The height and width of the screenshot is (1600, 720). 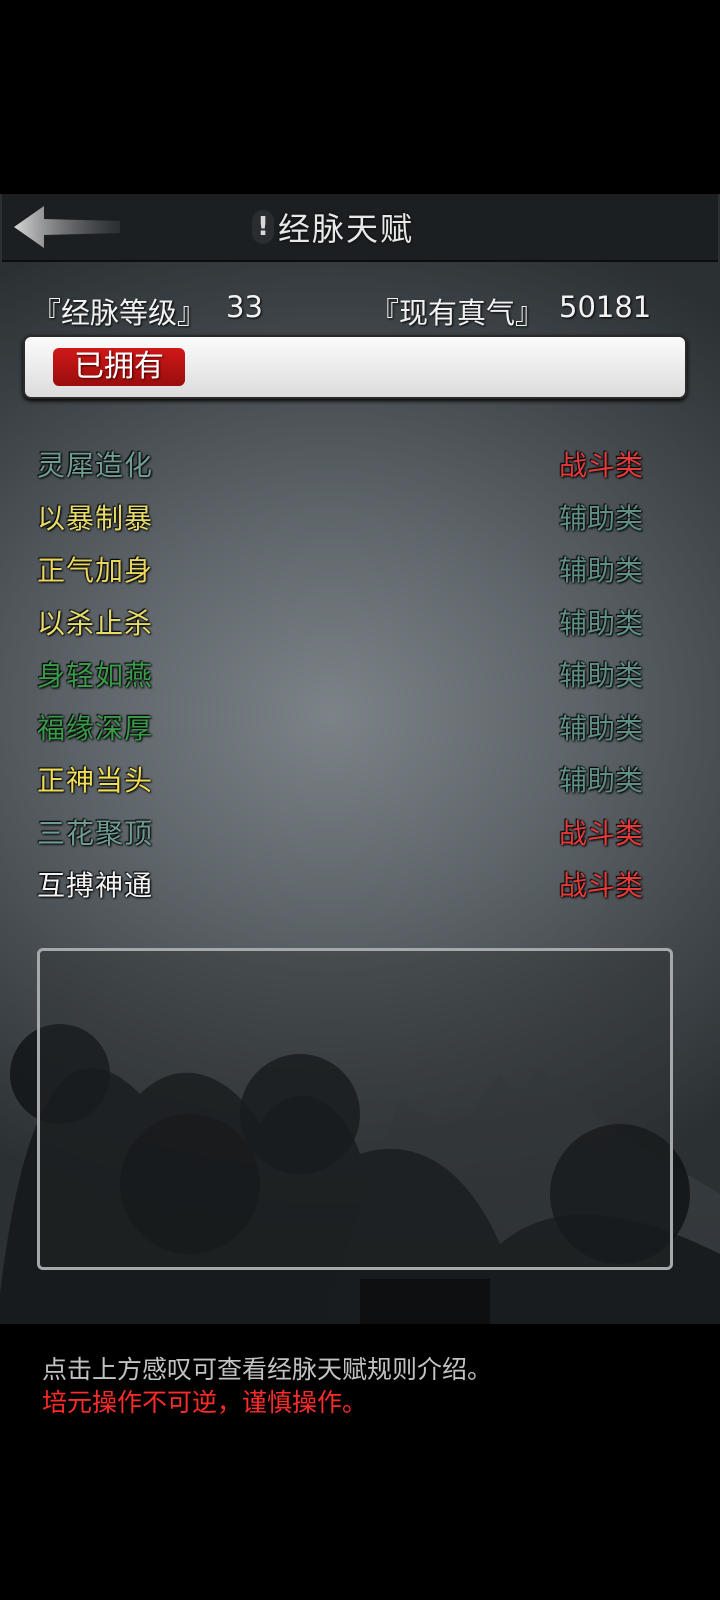 What do you see at coordinates (95, 833) in the screenshot?
I see `talent-name: 三花聚顶` at bounding box center [95, 833].